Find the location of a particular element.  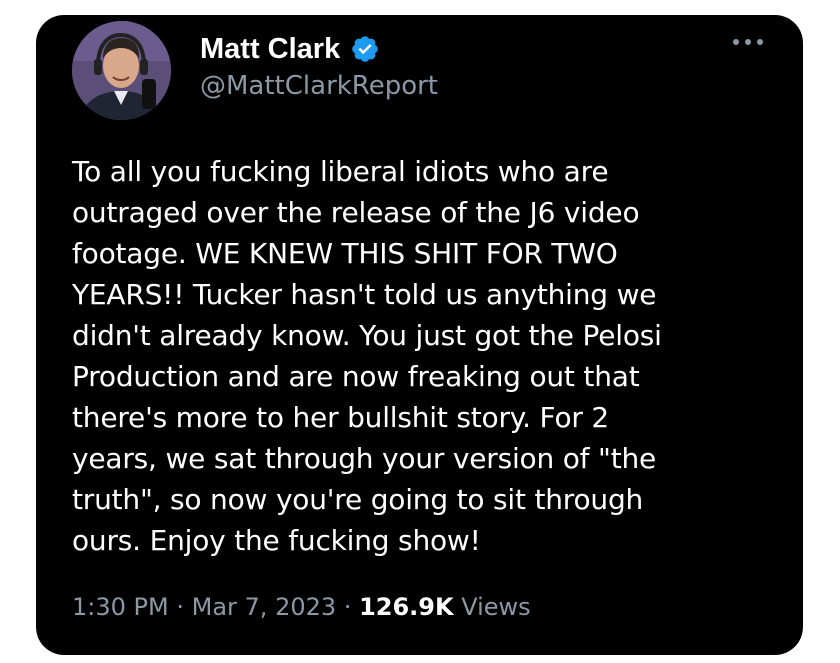

tweet-date: Mar 7, 2023 is located at coordinates (264, 607).